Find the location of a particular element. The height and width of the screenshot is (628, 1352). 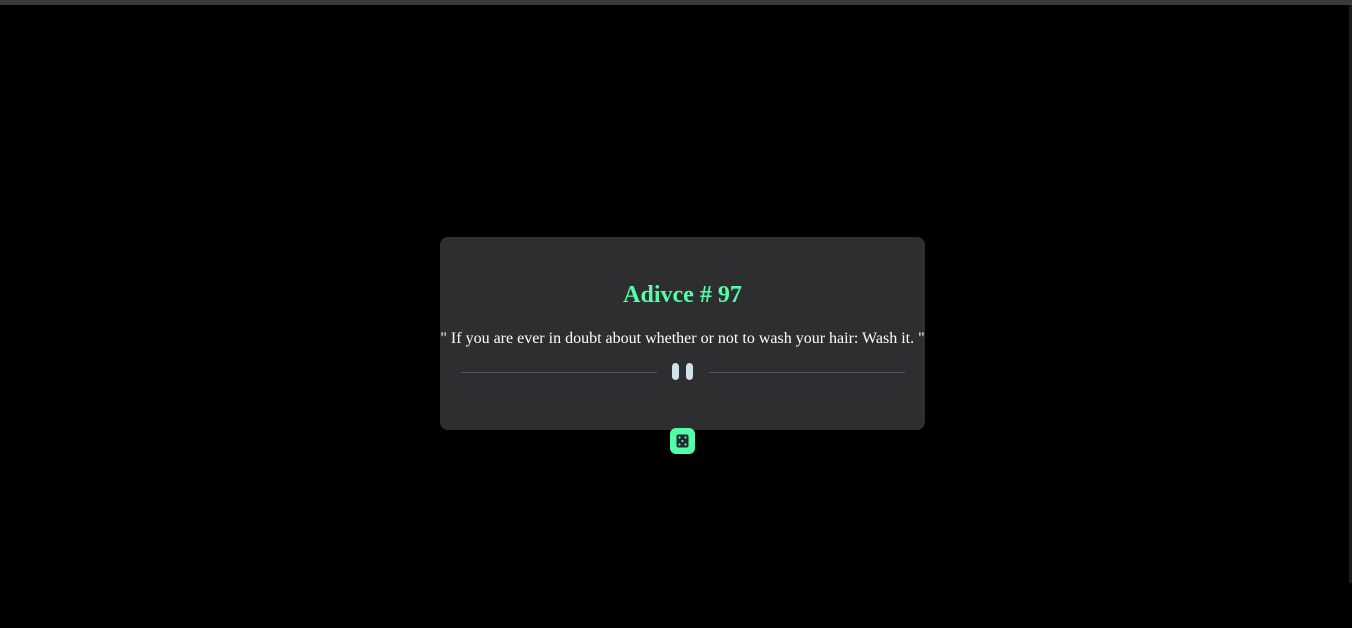

pause-icon is located at coordinates (683, 372).